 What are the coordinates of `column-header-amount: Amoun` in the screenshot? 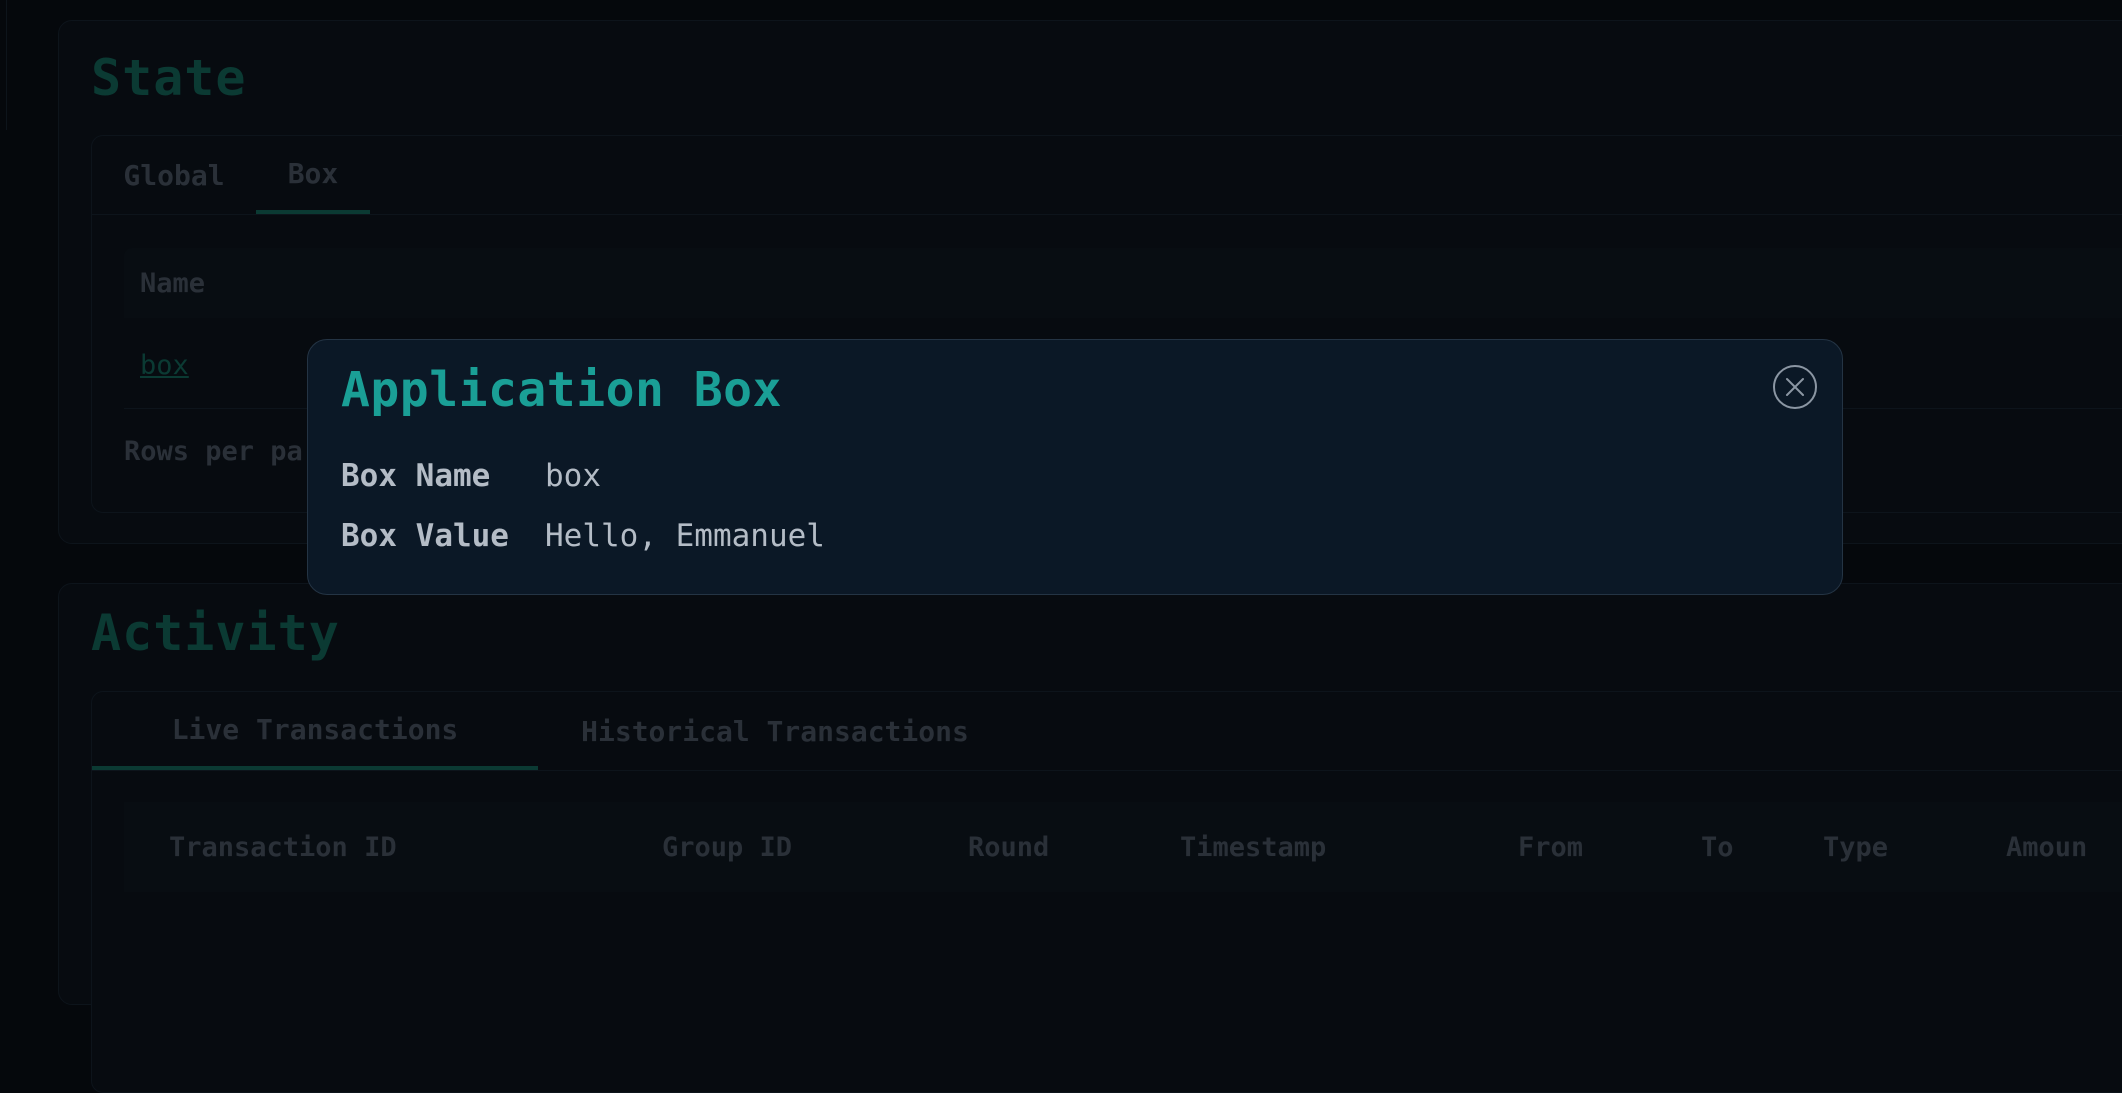 It's located at (2047, 847).